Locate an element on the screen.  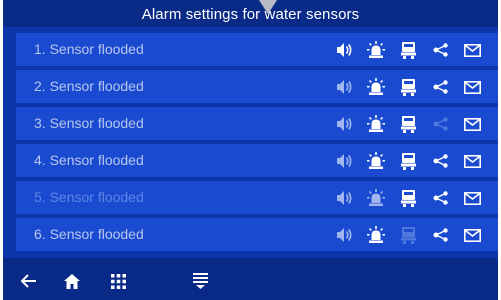
header-bar: Alarm settings for water sensors is located at coordinates (250, 13).